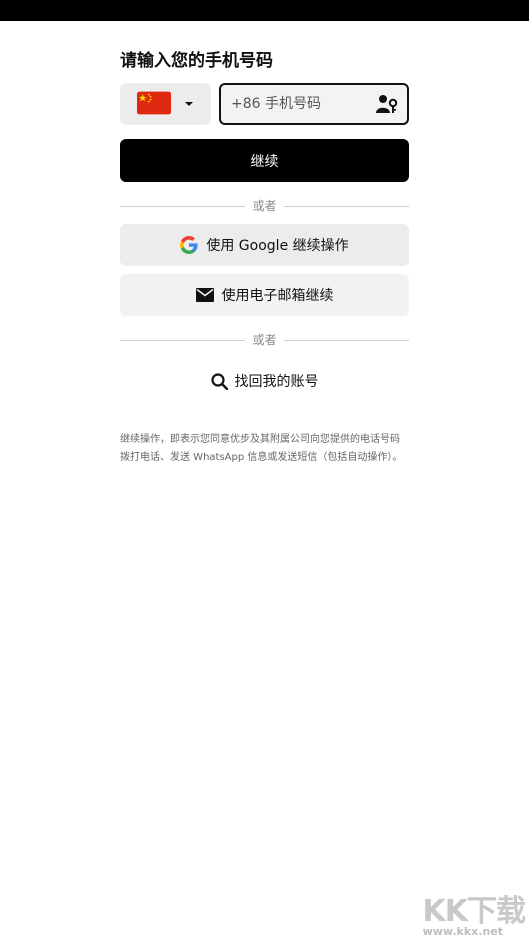 The height and width of the screenshot is (942, 529). Describe the element at coordinates (264, 160) in the screenshot. I see `continue-button: 继续` at that location.